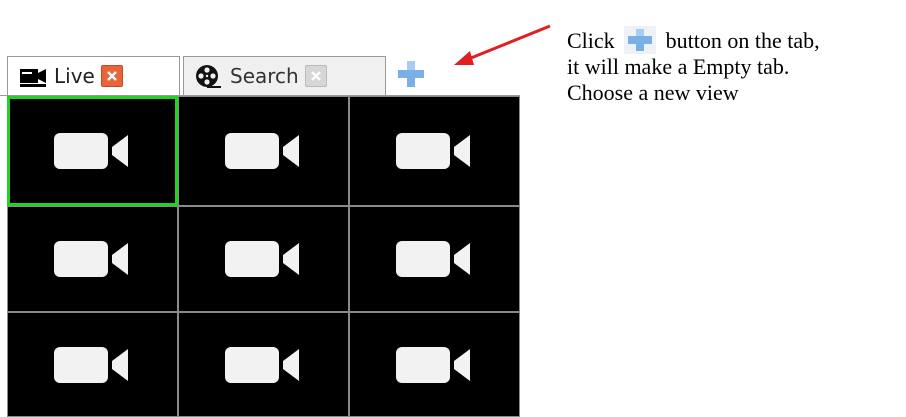 Image resolution: width=906 pixels, height=417 pixels. Describe the element at coordinates (678, 66) in the screenshot. I see `note-line-2: it will make a Empty tab.` at that location.